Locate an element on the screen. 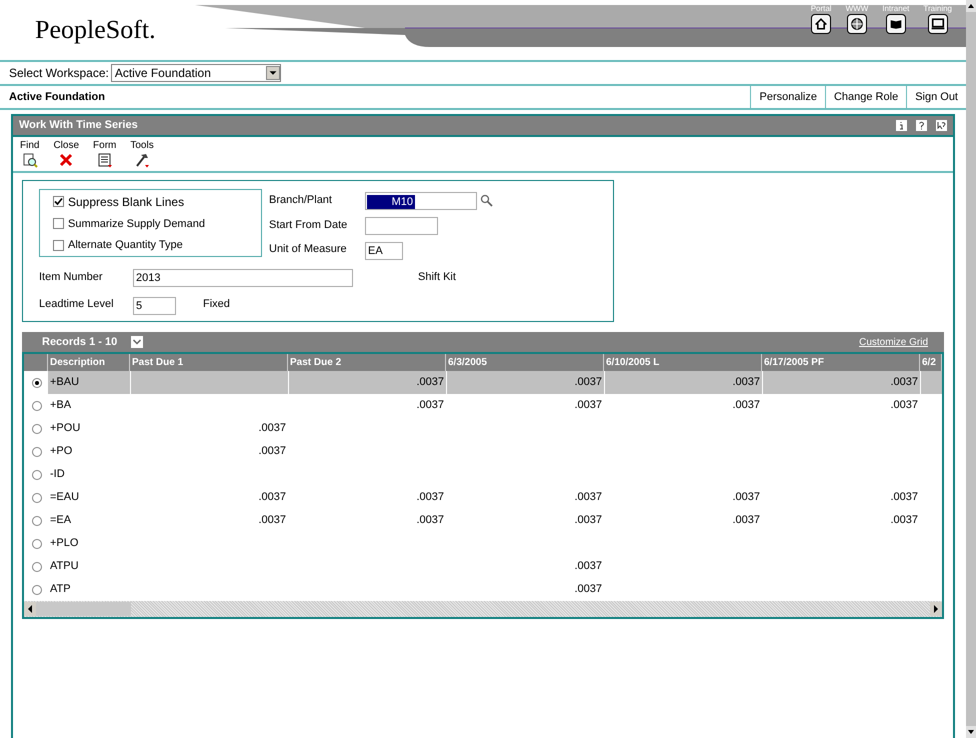  unit-field: EA is located at coordinates (384, 251).